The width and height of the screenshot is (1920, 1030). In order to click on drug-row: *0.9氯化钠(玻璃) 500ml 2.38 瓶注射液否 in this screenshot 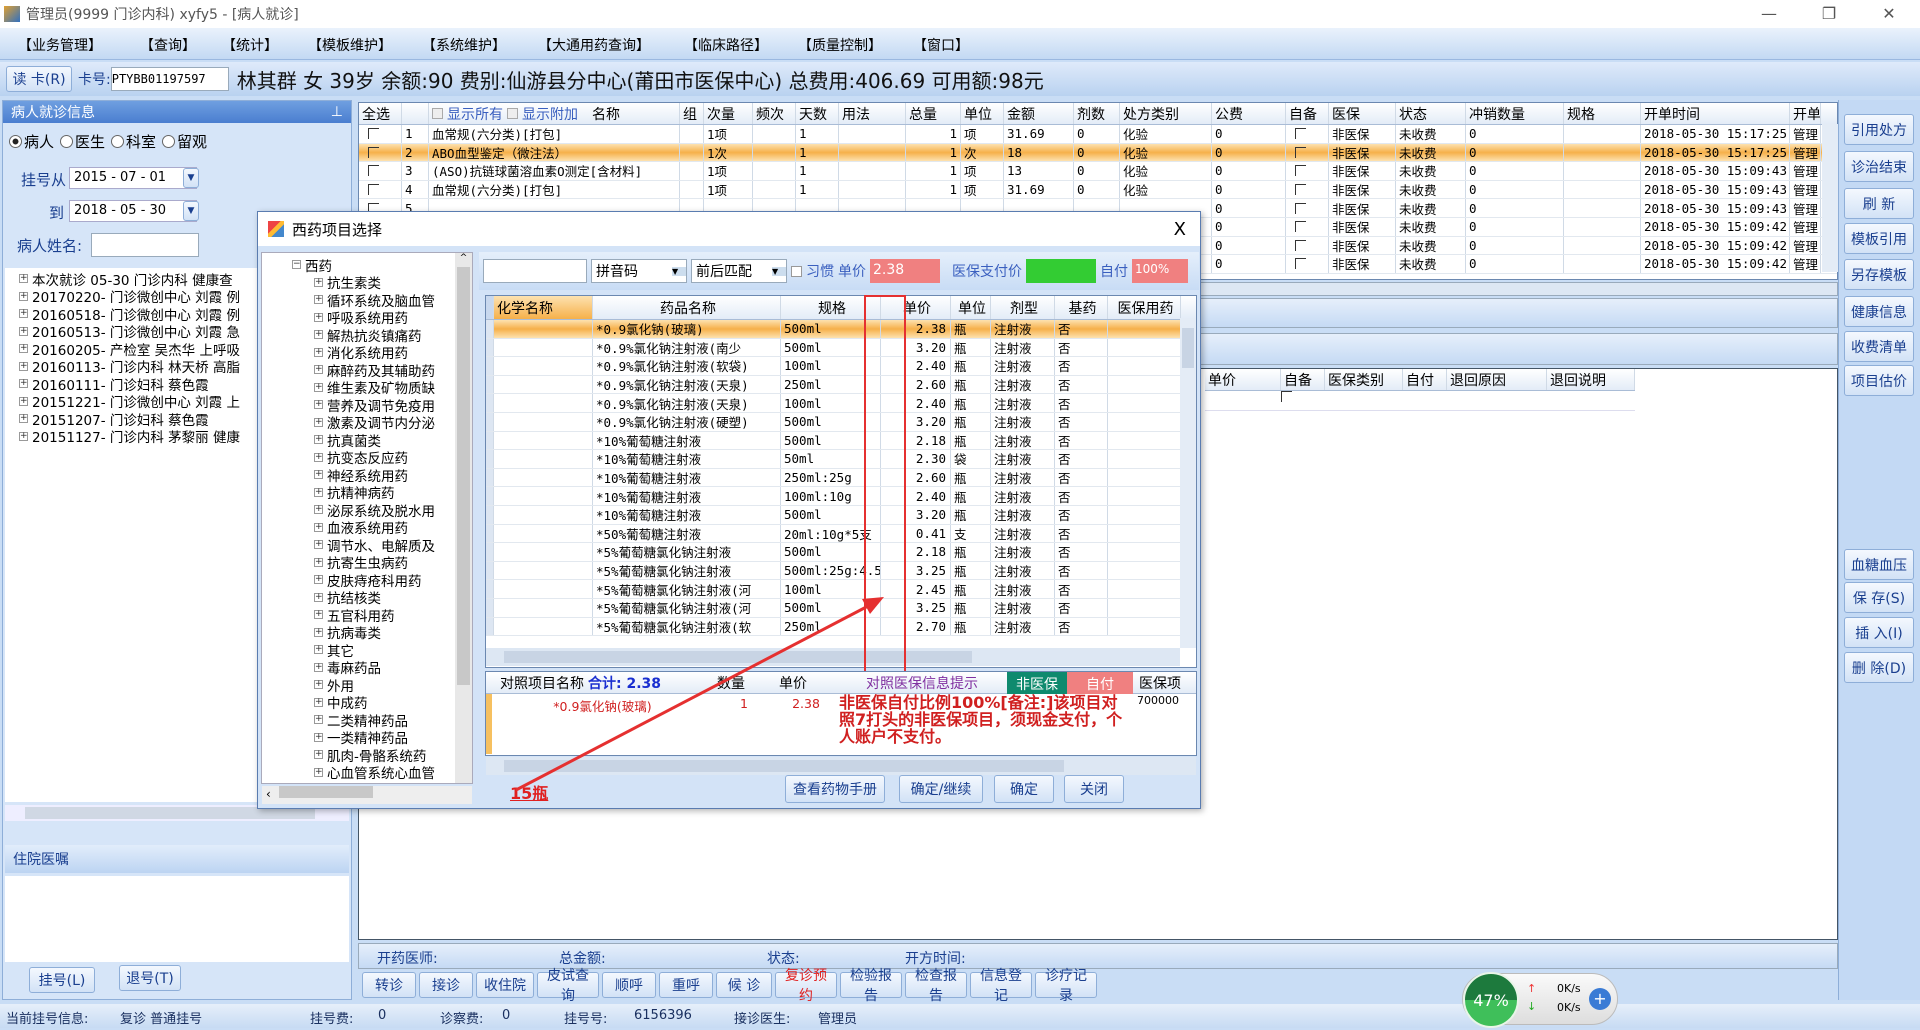, I will do `click(841, 329)`.